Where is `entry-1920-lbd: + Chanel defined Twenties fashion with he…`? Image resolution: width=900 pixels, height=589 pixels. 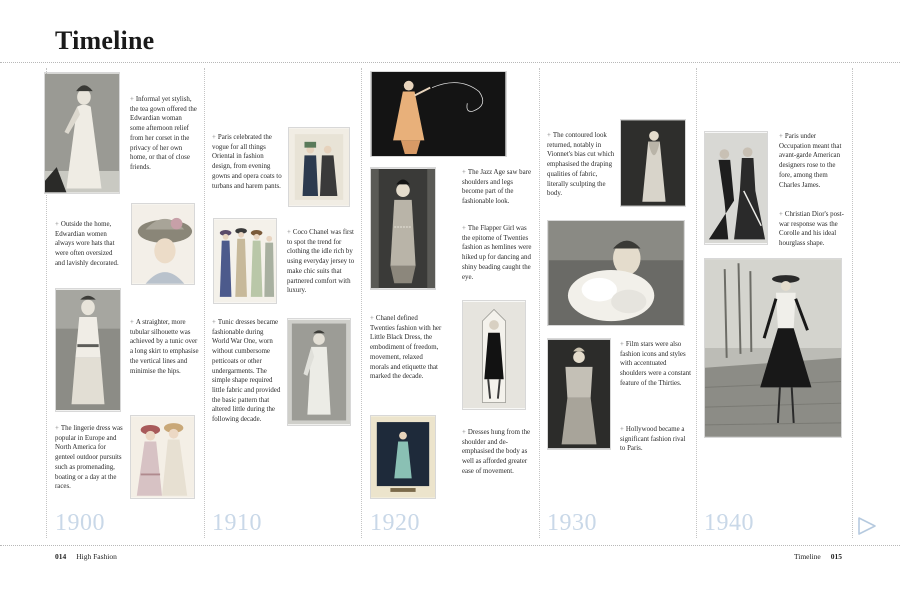 entry-1920-lbd: + Chanel defined Twenties fashion with he… is located at coordinates (406, 348).